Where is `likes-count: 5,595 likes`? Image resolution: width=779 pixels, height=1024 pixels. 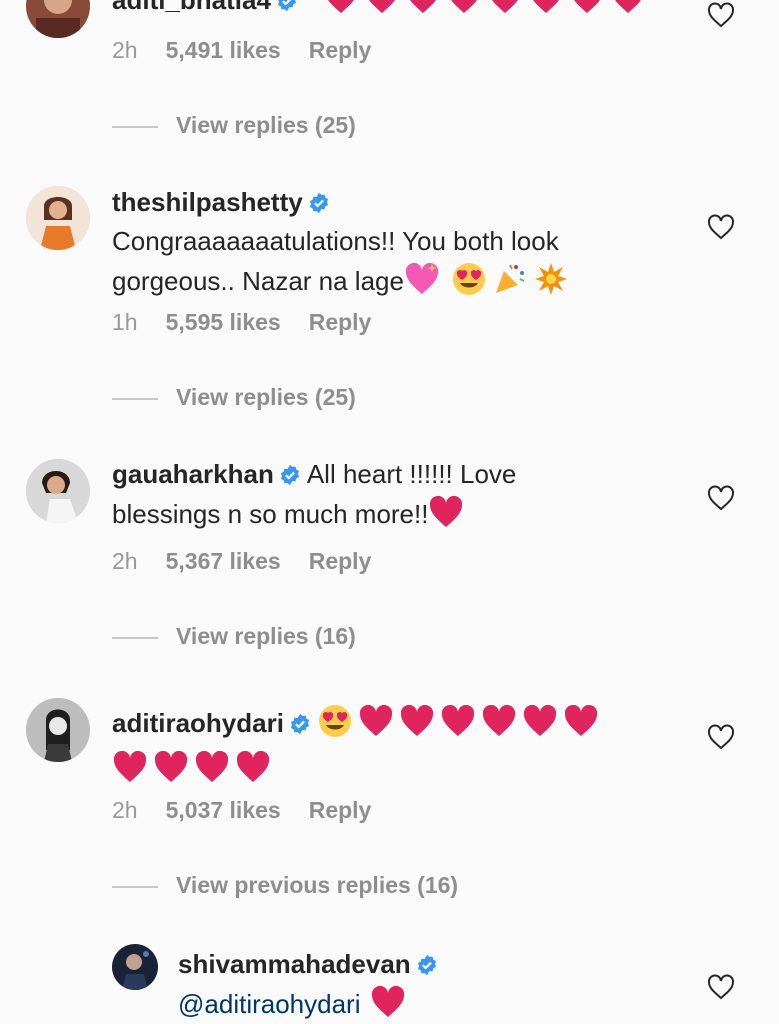 likes-count: 5,595 likes is located at coordinates (223, 322).